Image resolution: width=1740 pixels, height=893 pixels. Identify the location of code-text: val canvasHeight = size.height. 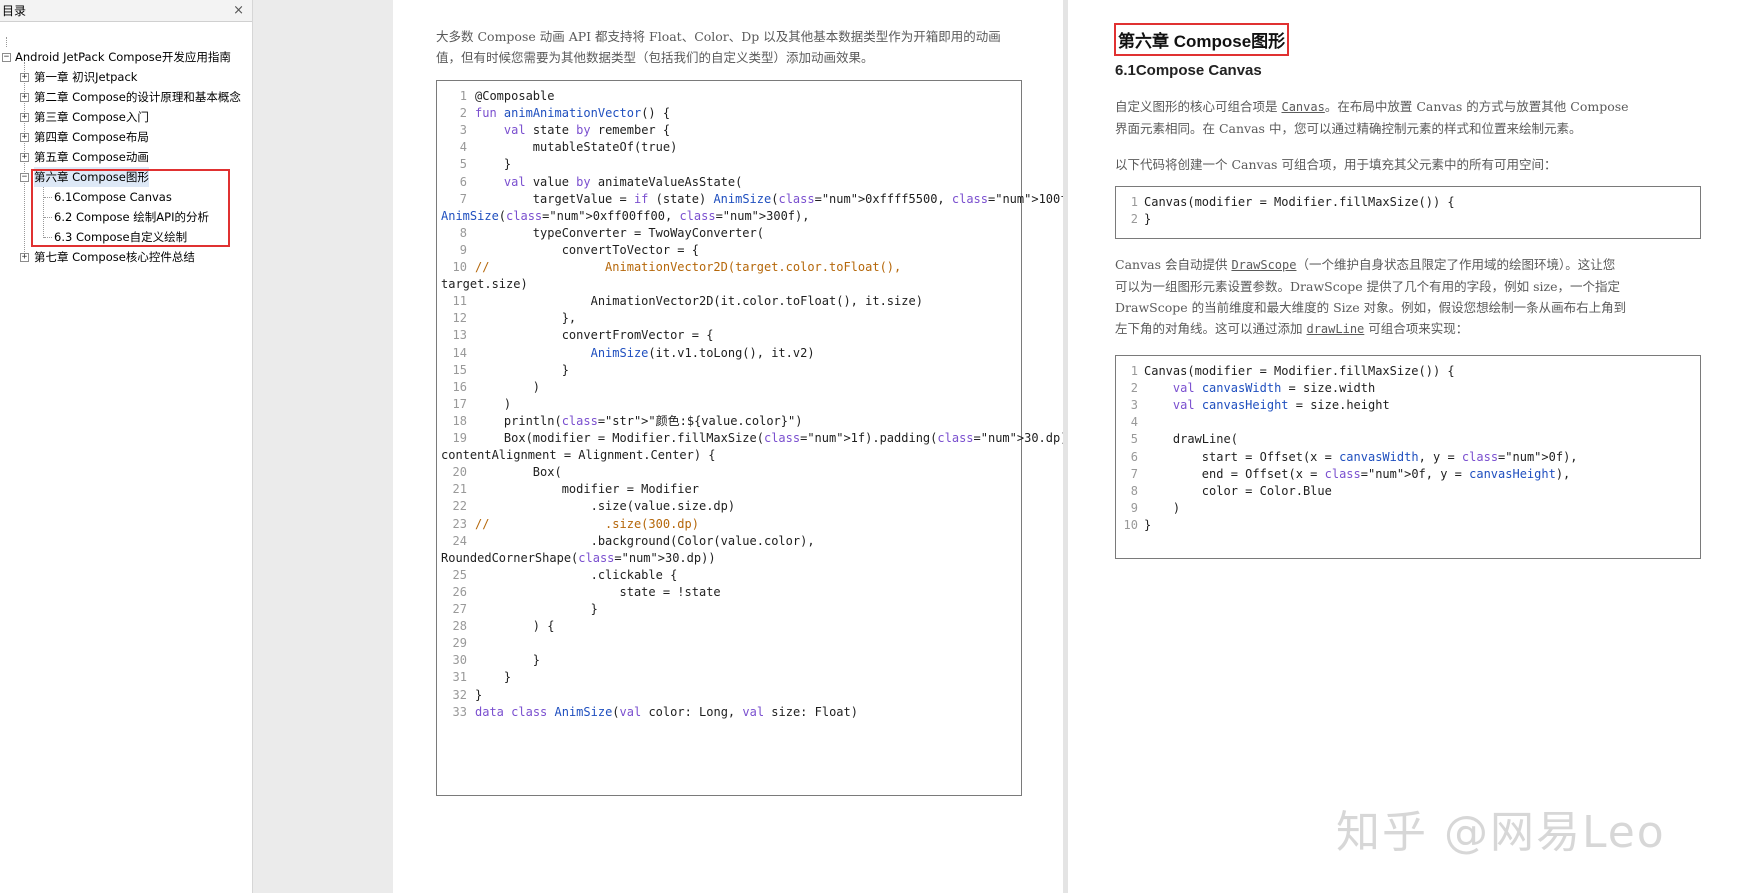
(1281, 405).